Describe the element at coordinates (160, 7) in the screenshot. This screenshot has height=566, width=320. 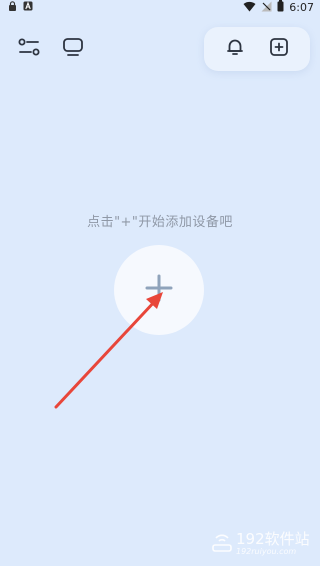
I see `status-bar: 6:07` at that location.